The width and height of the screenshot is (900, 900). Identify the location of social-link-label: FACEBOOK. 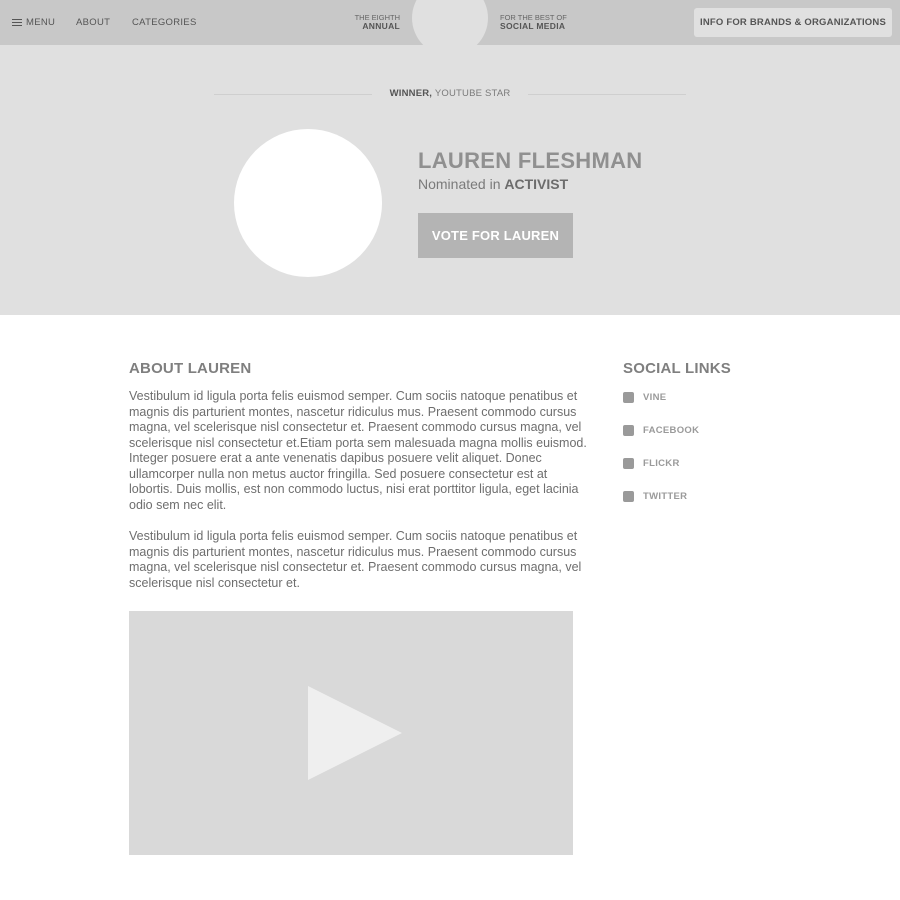
(671, 430).